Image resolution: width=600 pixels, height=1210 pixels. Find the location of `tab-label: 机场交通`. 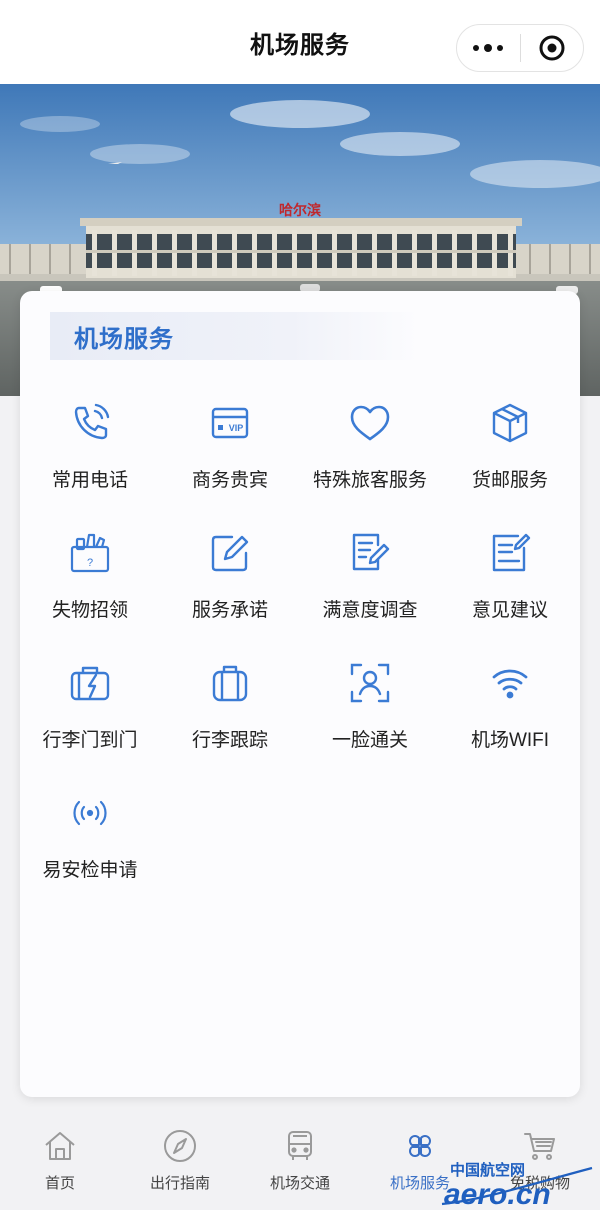

tab-label: 机场交通 is located at coordinates (299, 1183).